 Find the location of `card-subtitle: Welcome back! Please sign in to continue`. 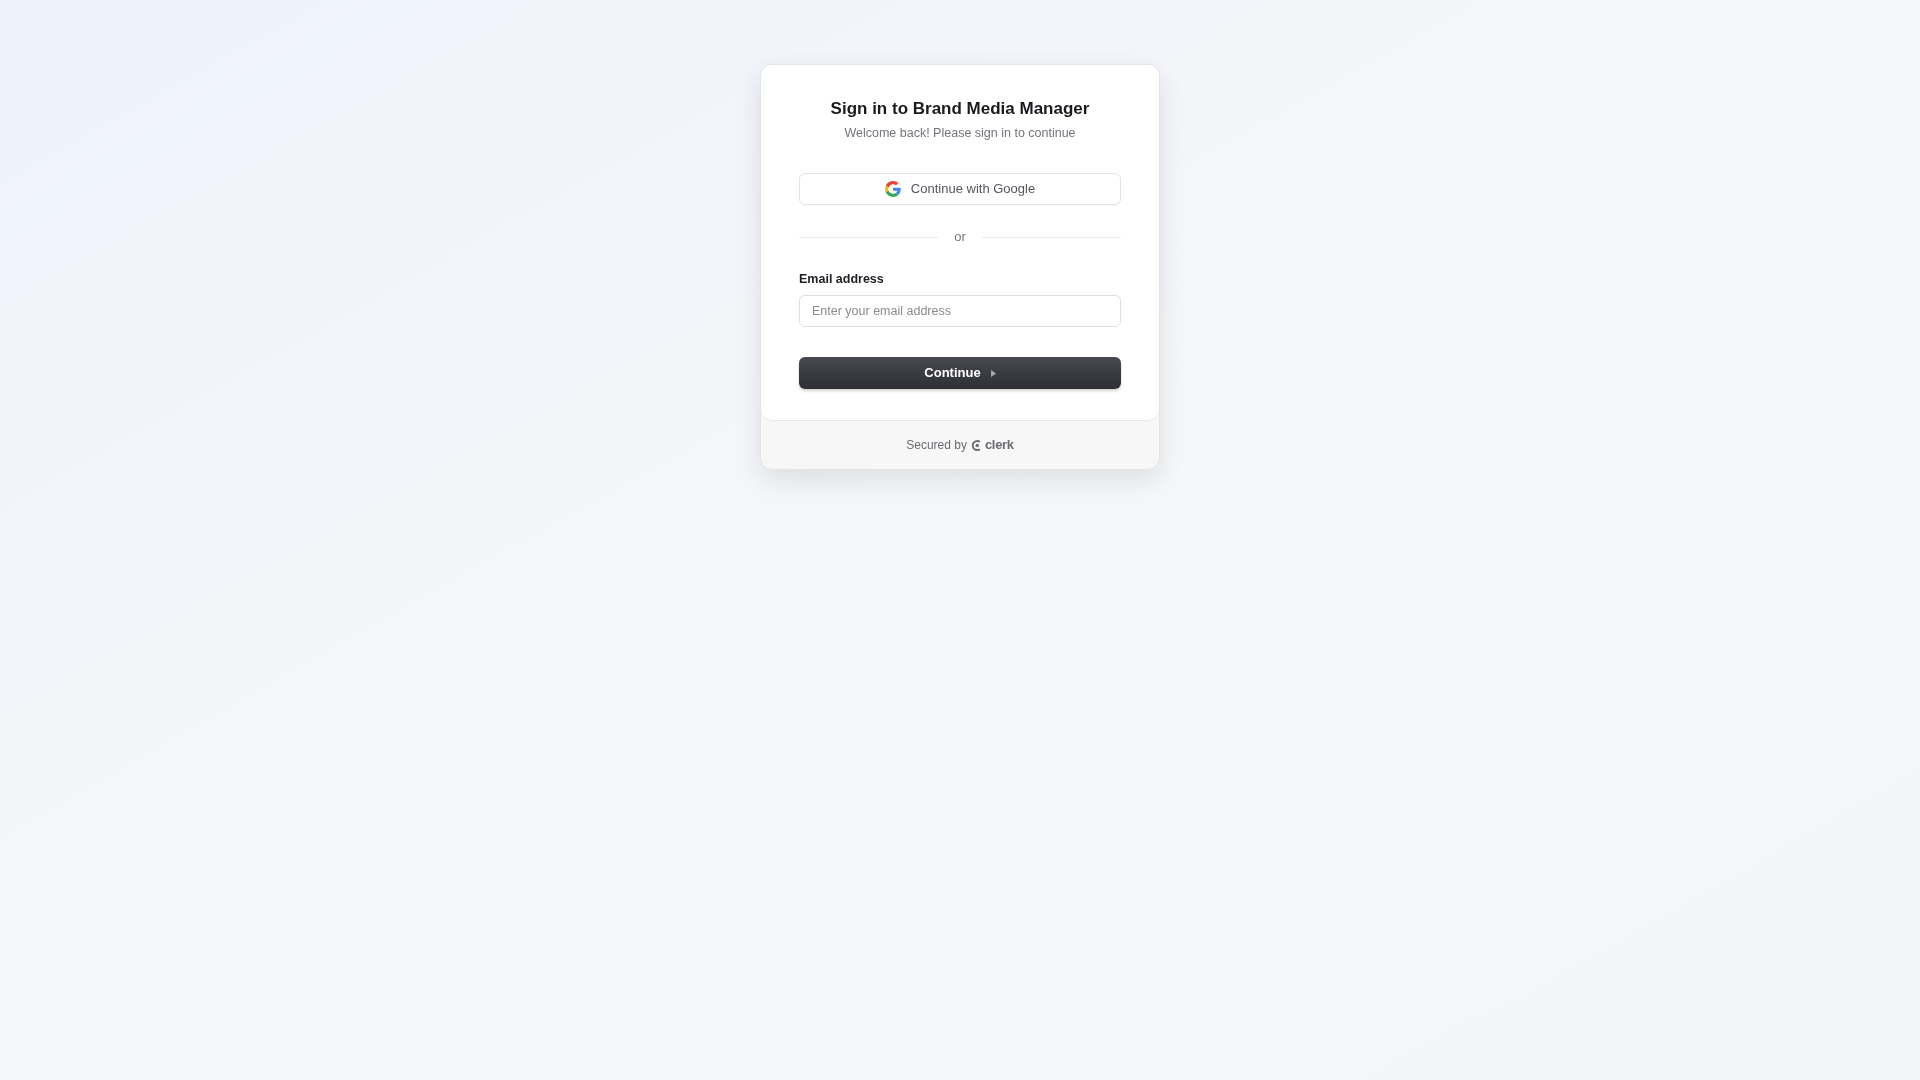

card-subtitle: Welcome back! Please sign in to continue is located at coordinates (960, 133).